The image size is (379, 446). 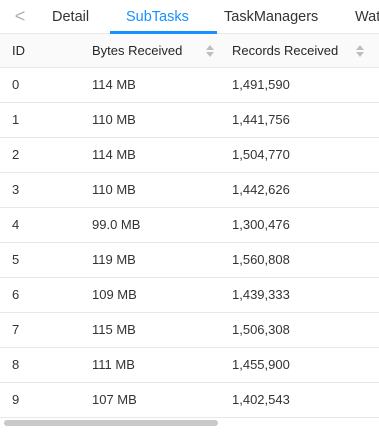 I want to click on column-header-id: ID, so click(x=18, y=50).